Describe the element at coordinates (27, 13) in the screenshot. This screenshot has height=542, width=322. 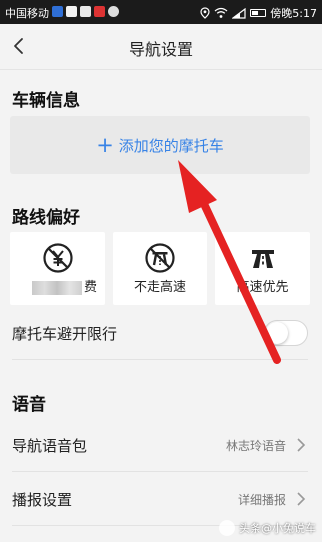
I see `carrier-label: 中国移动` at that location.